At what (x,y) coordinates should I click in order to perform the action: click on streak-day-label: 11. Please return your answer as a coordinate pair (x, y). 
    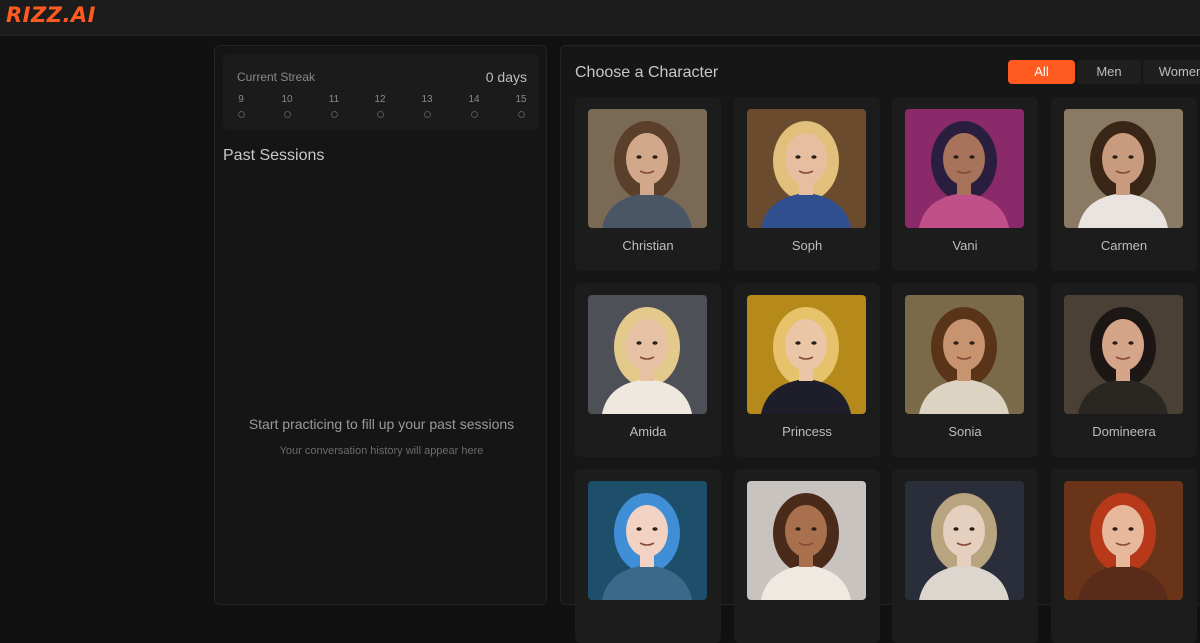
    Looking at the image, I should click on (334, 99).